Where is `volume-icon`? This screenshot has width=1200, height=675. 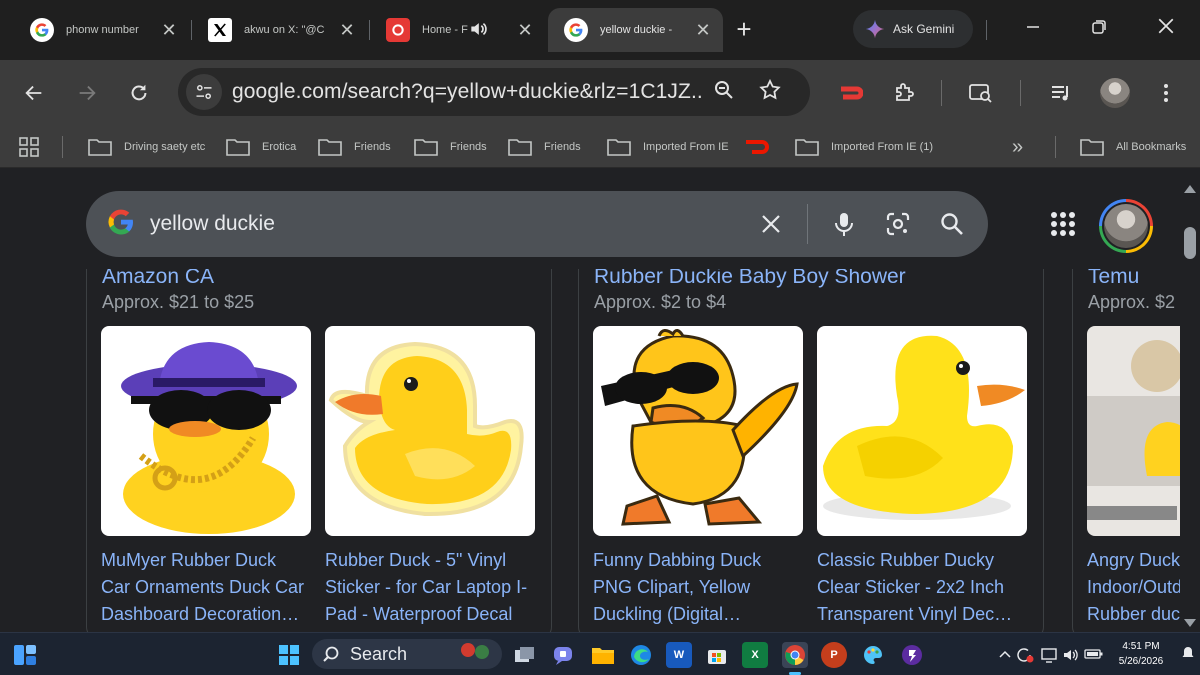
volume-icon is located at coordinates (1071, 656).